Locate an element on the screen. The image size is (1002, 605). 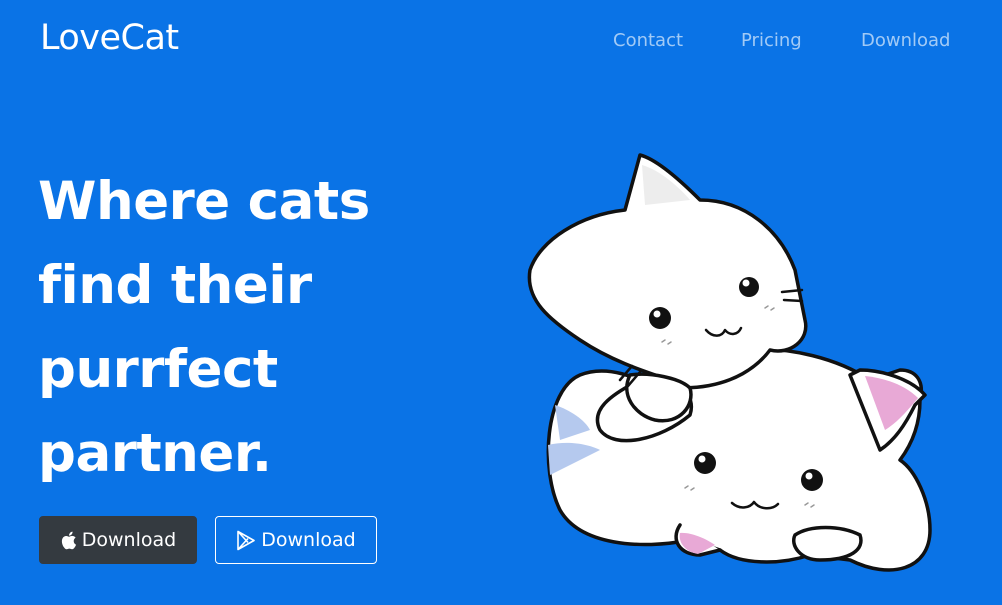
nav-link-contact: Contact is located at coordinates (648, 40).